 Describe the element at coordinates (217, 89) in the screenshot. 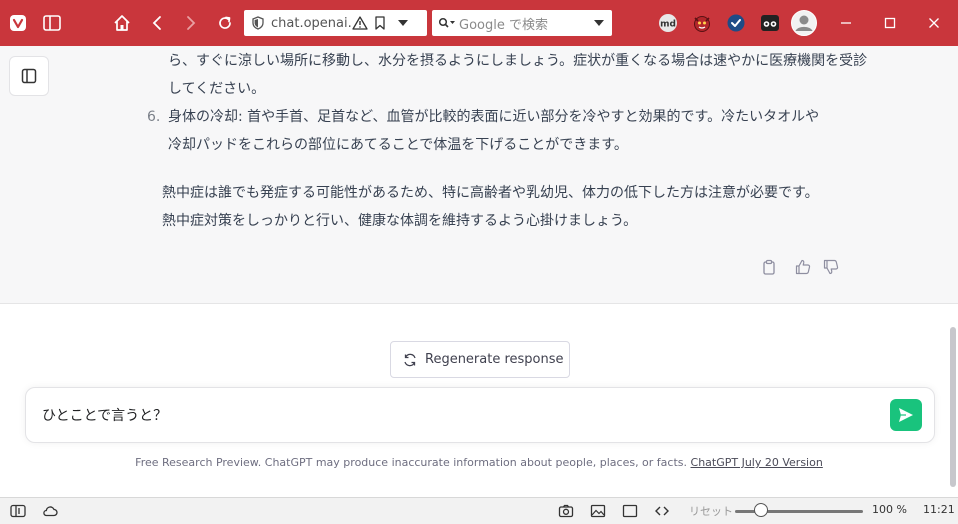

I see `message-text-line: してください。` at that location.